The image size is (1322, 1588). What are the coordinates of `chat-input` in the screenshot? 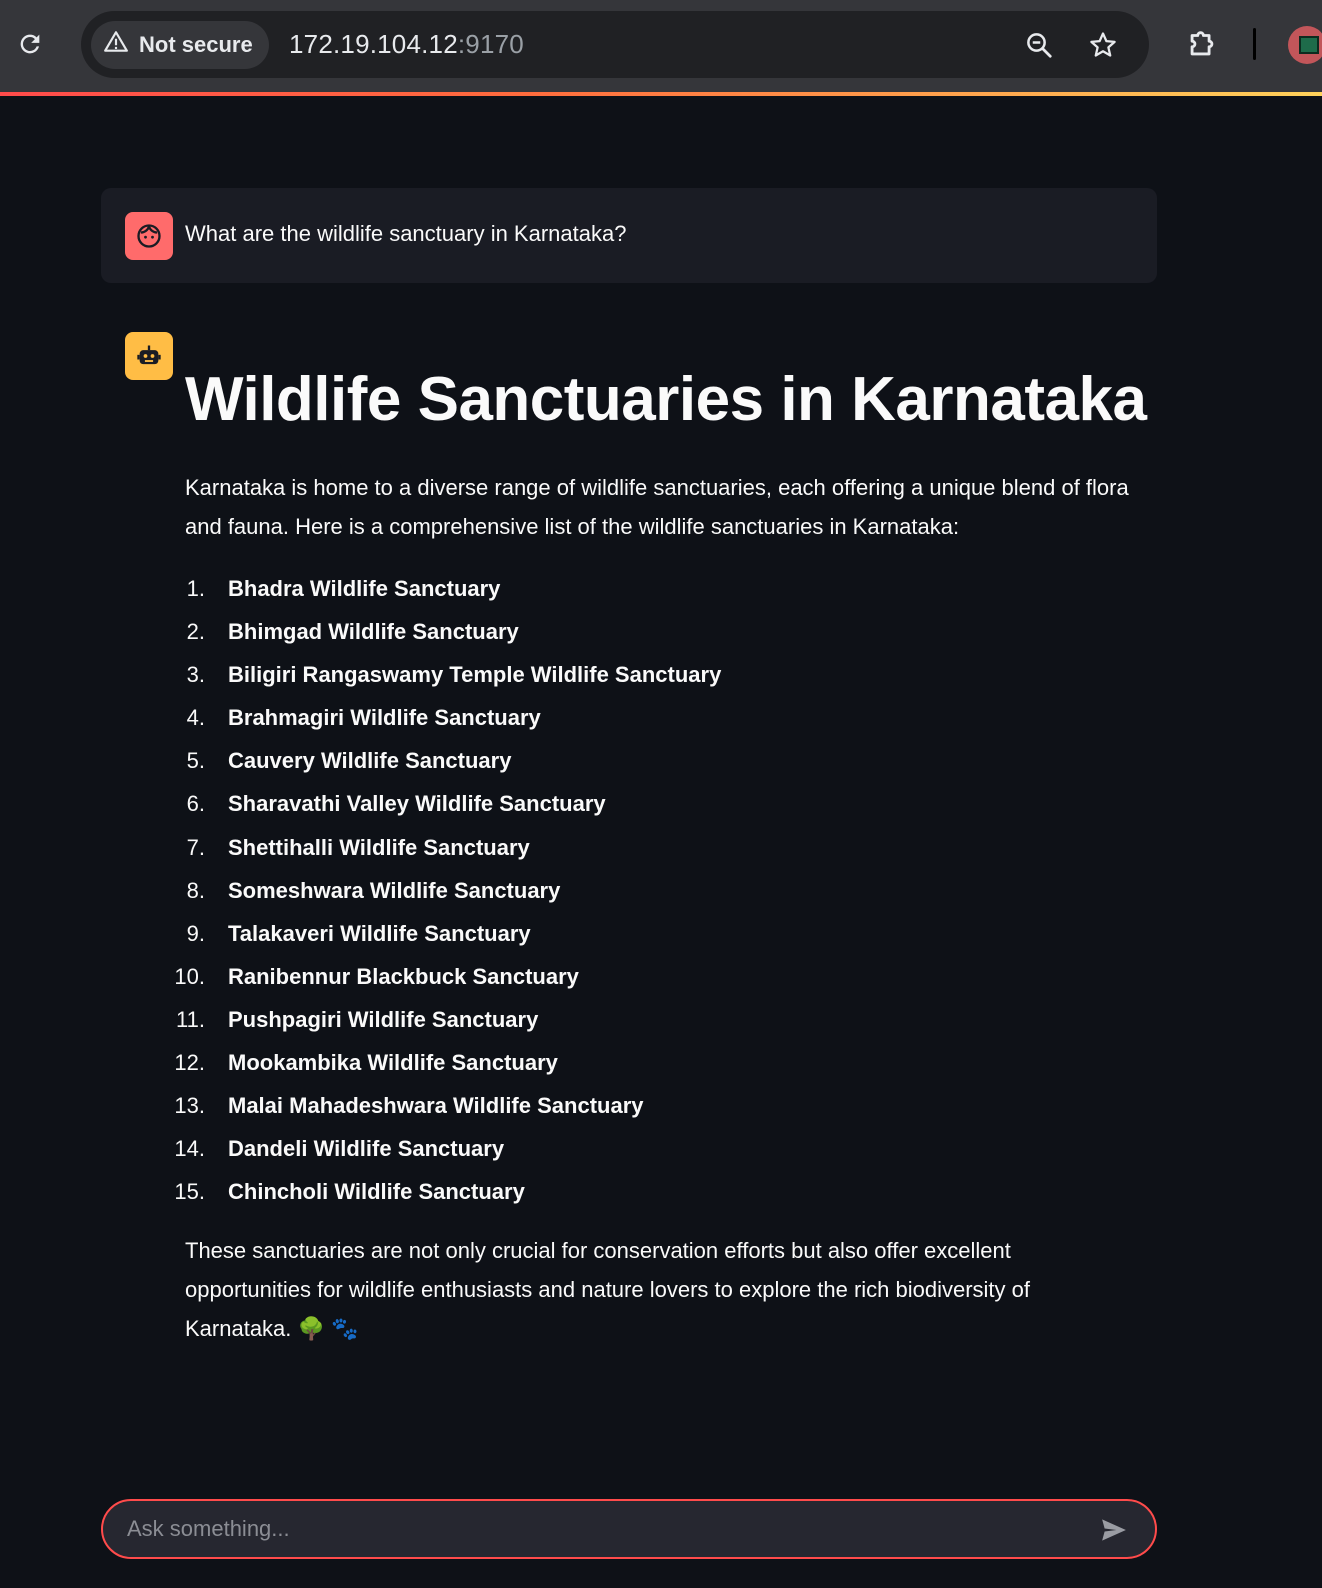 It's located at (595, 1529).